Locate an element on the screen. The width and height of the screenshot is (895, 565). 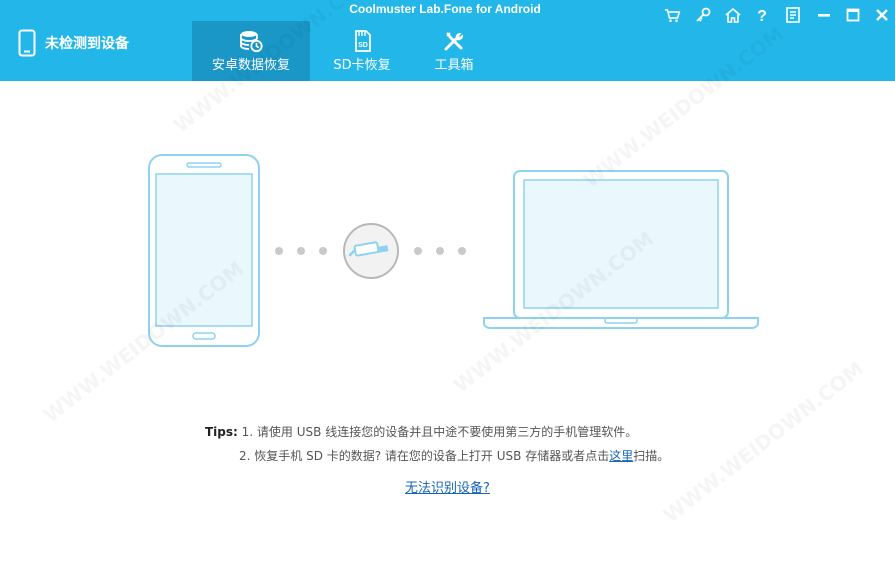
laptop-illustration is located at coordinates (621, 249).